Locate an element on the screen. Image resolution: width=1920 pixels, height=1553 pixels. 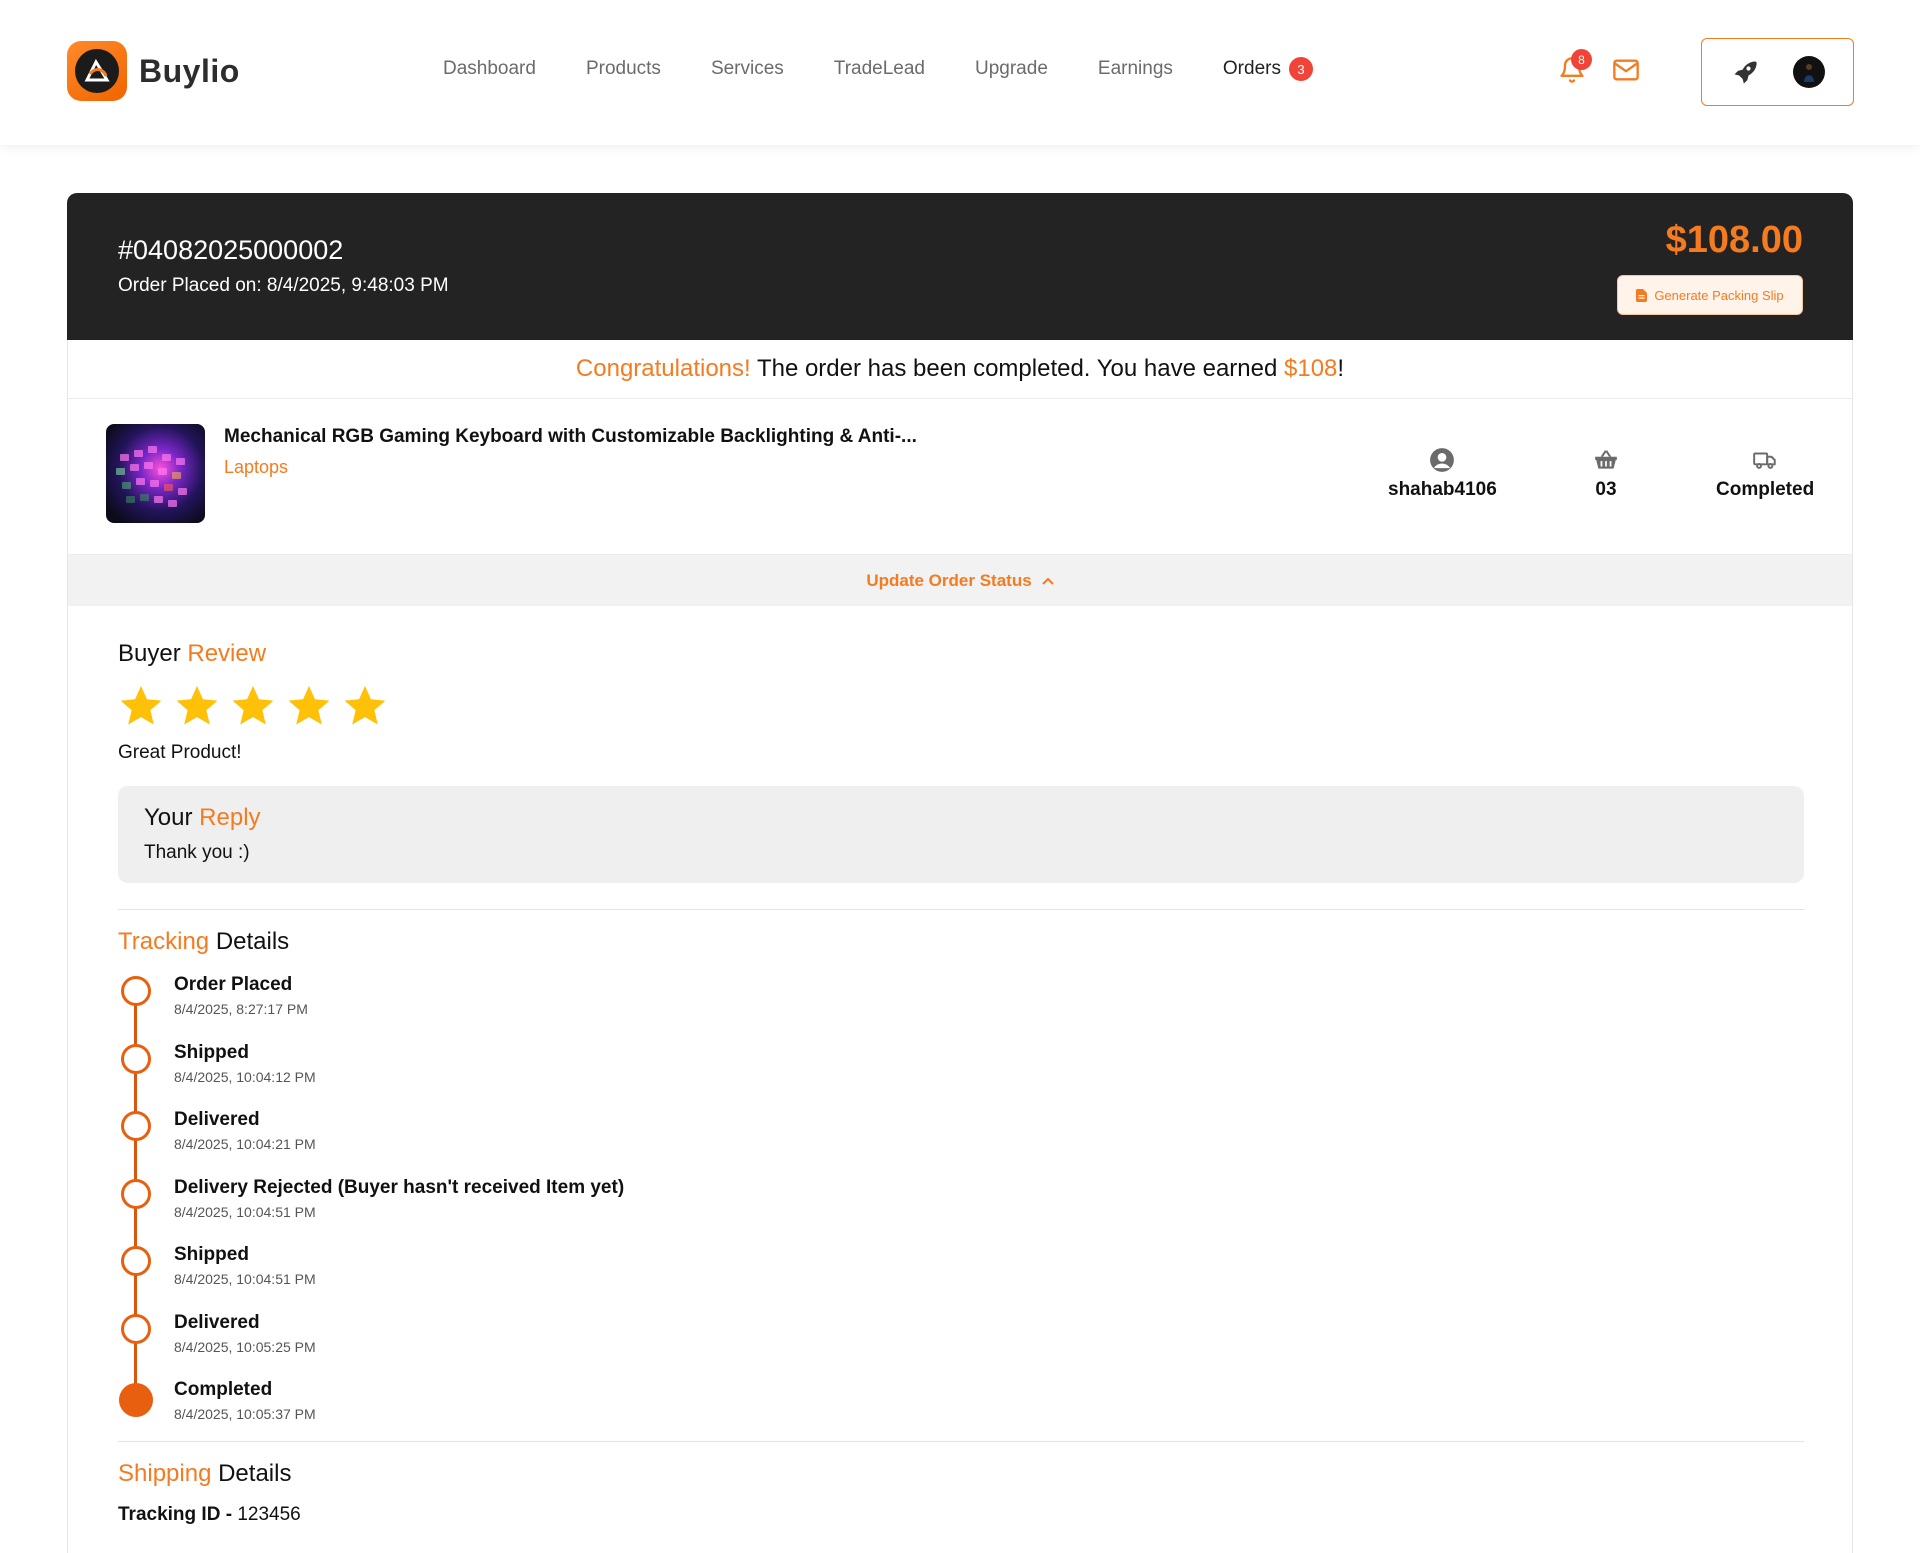
generate-packing-slip-button: Generate Packing Slip is located at coordinates (1710, 295).